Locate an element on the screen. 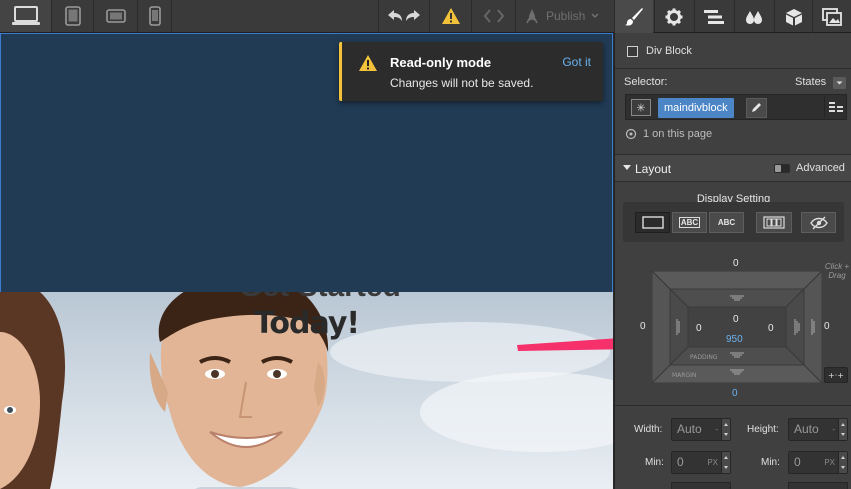  selector-list-button is located at coordinates (835, 107).